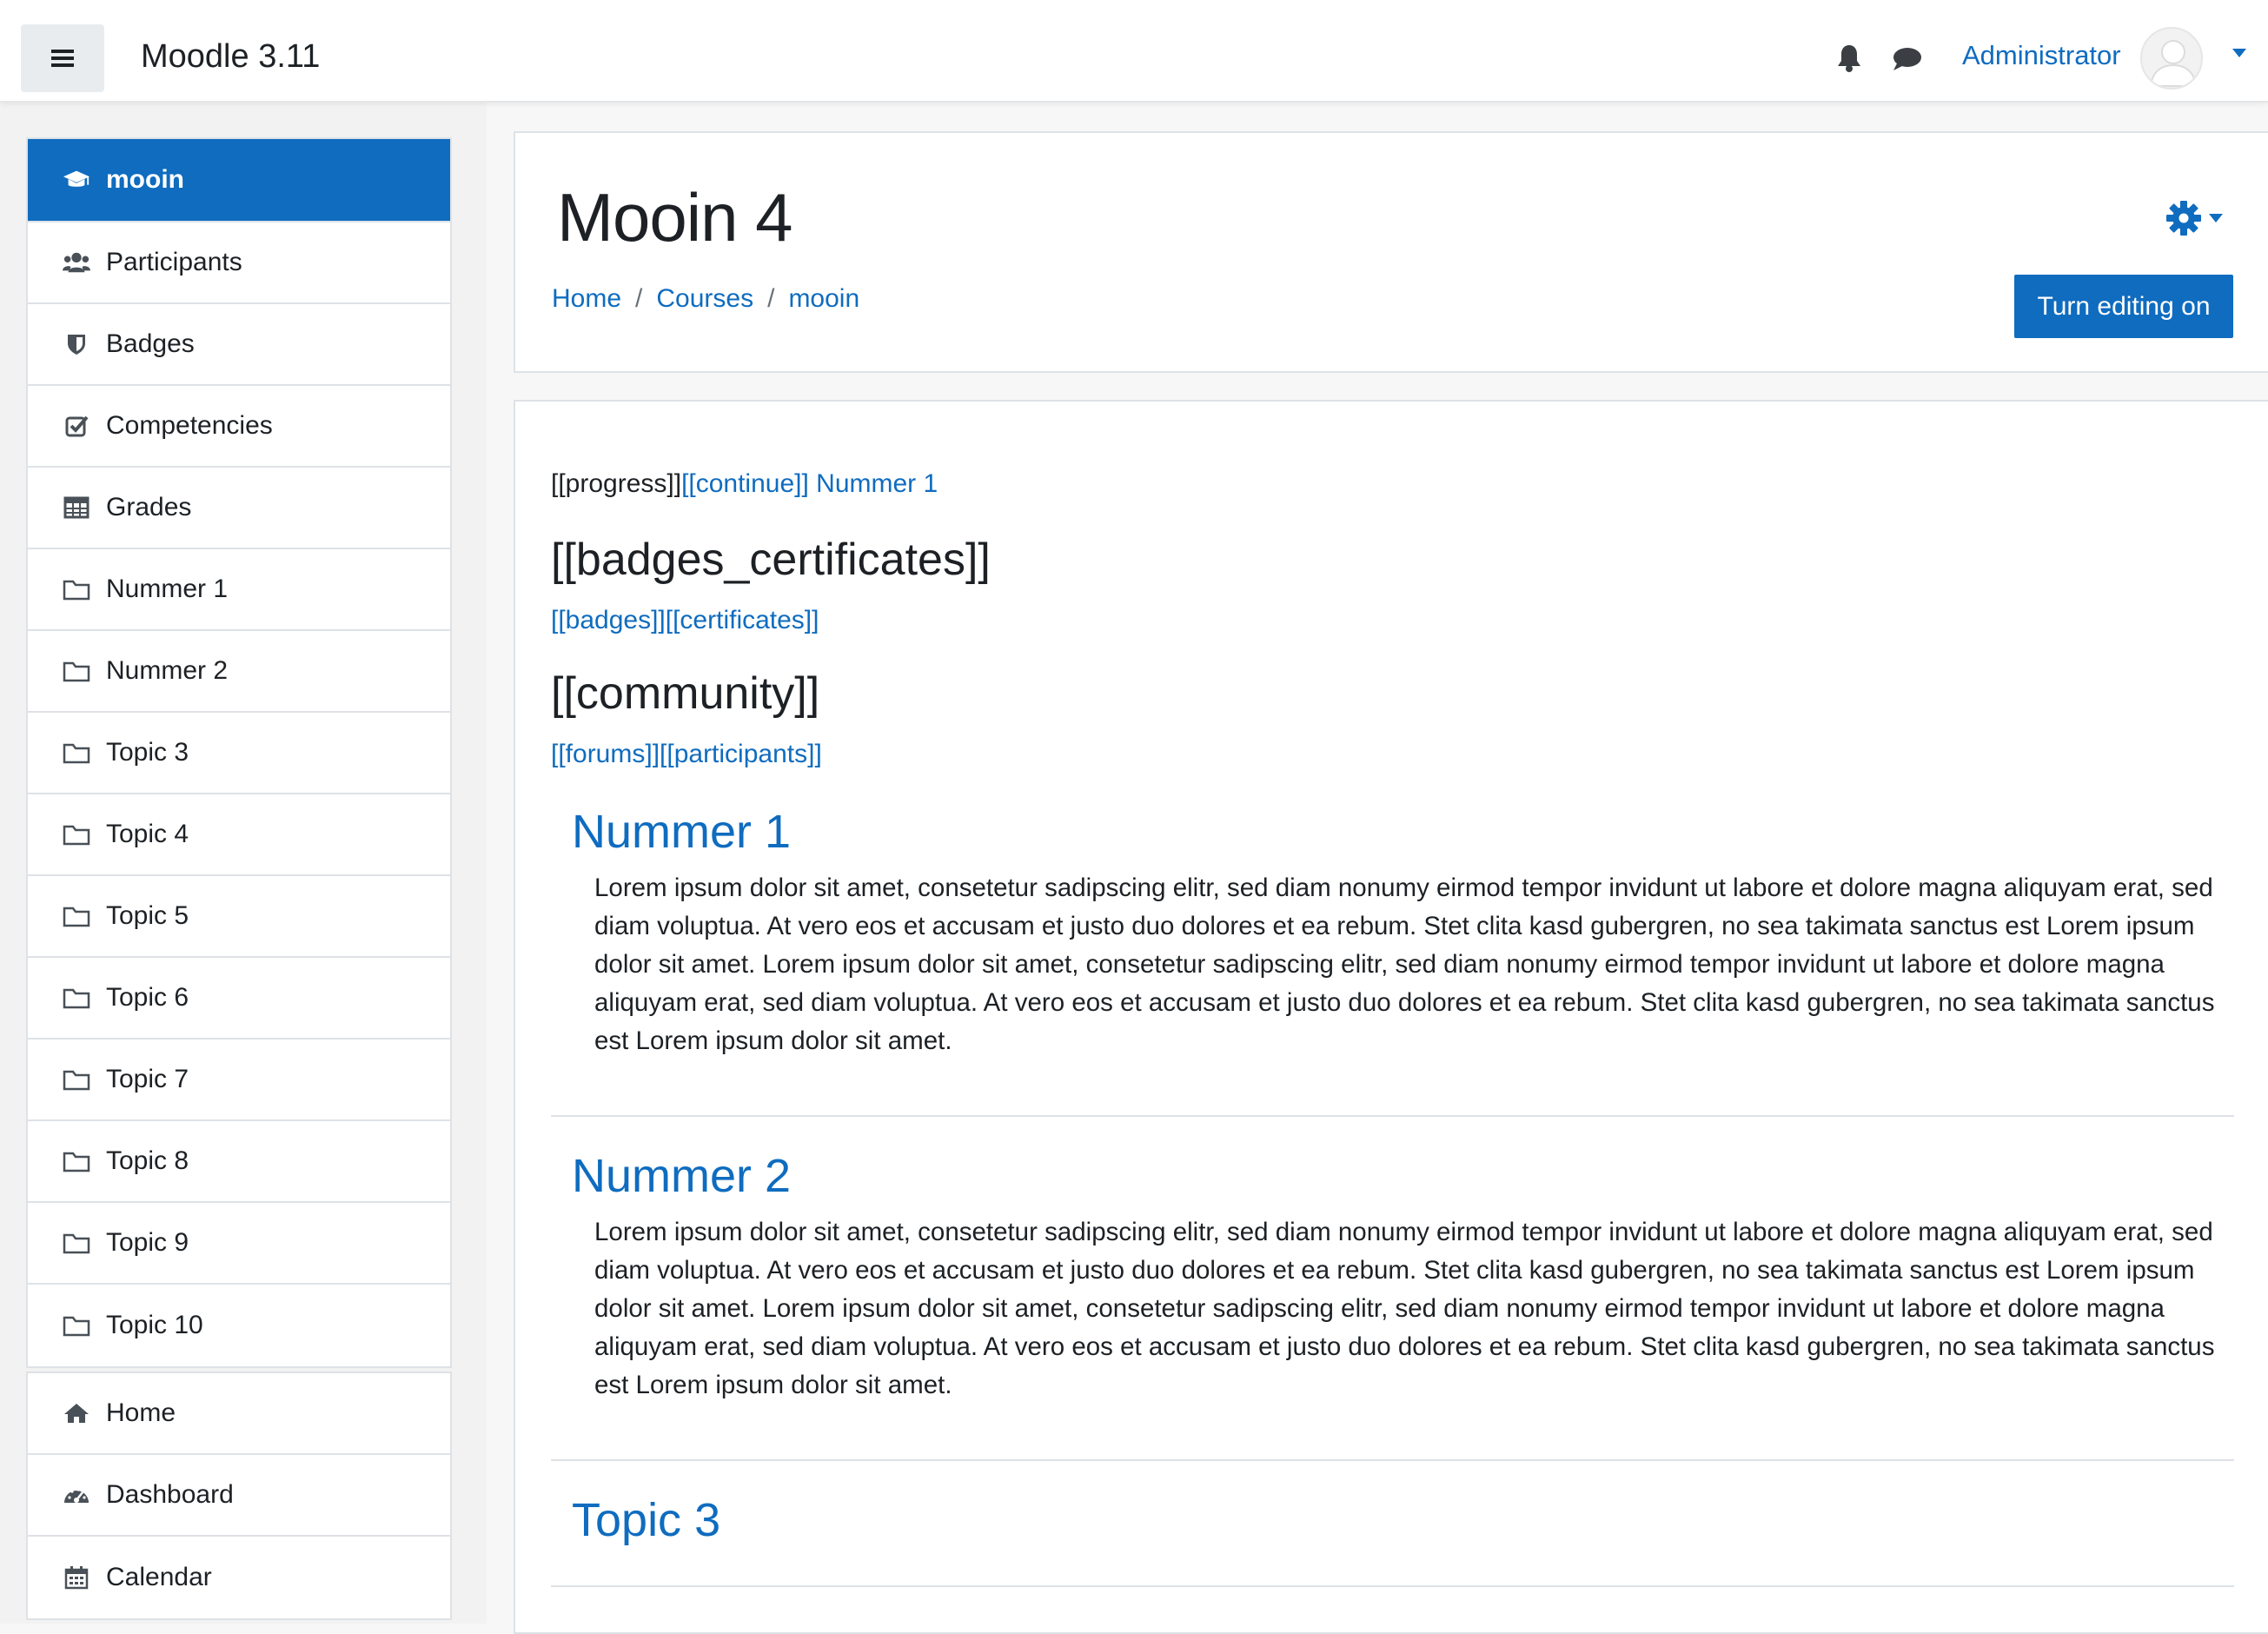 This screenshot has width=2268, height=1634. Describe the element at coordinates (147, 1242) in the screenshot. I see `drawer-item-label: Topic 9` at that location.